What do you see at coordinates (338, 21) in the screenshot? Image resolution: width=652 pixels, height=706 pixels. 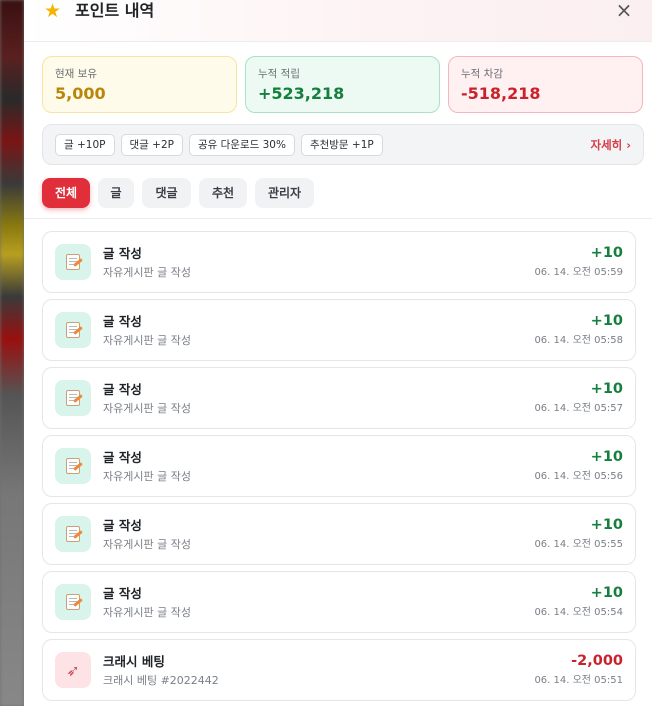 I see `modal-header: ★ 포인트 내역 ×` at bounding box center [338, 21].